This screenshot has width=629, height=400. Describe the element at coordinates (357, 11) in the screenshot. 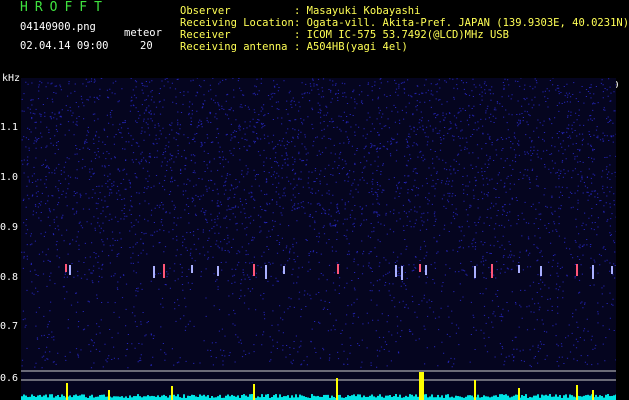

I see `observer-value: : Masayuki Kobayashi` at that location.